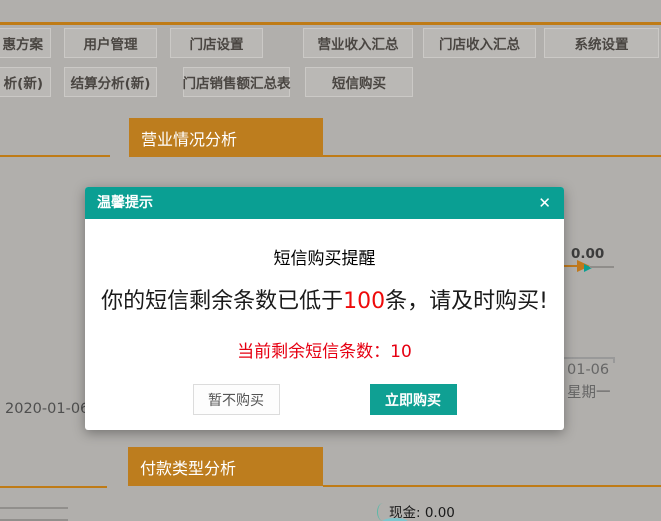  What do you see at coordinates (479, 43) in the screenshot?
I see `nav-button-store-income-summary: 门店收入汇总` at bounding box center [479, 43].